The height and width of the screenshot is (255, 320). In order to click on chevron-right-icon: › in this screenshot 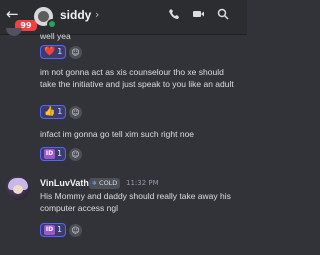, I will do `click(97, 14)`.